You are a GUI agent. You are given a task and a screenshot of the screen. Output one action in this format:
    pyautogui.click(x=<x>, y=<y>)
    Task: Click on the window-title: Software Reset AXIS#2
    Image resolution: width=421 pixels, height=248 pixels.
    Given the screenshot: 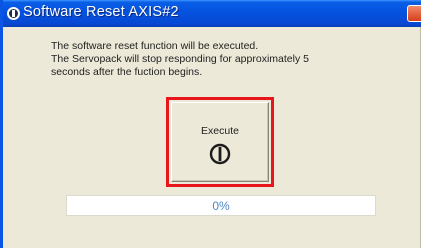 What is the action you would take?
    pyautogui.click(x=101, y=12)
    